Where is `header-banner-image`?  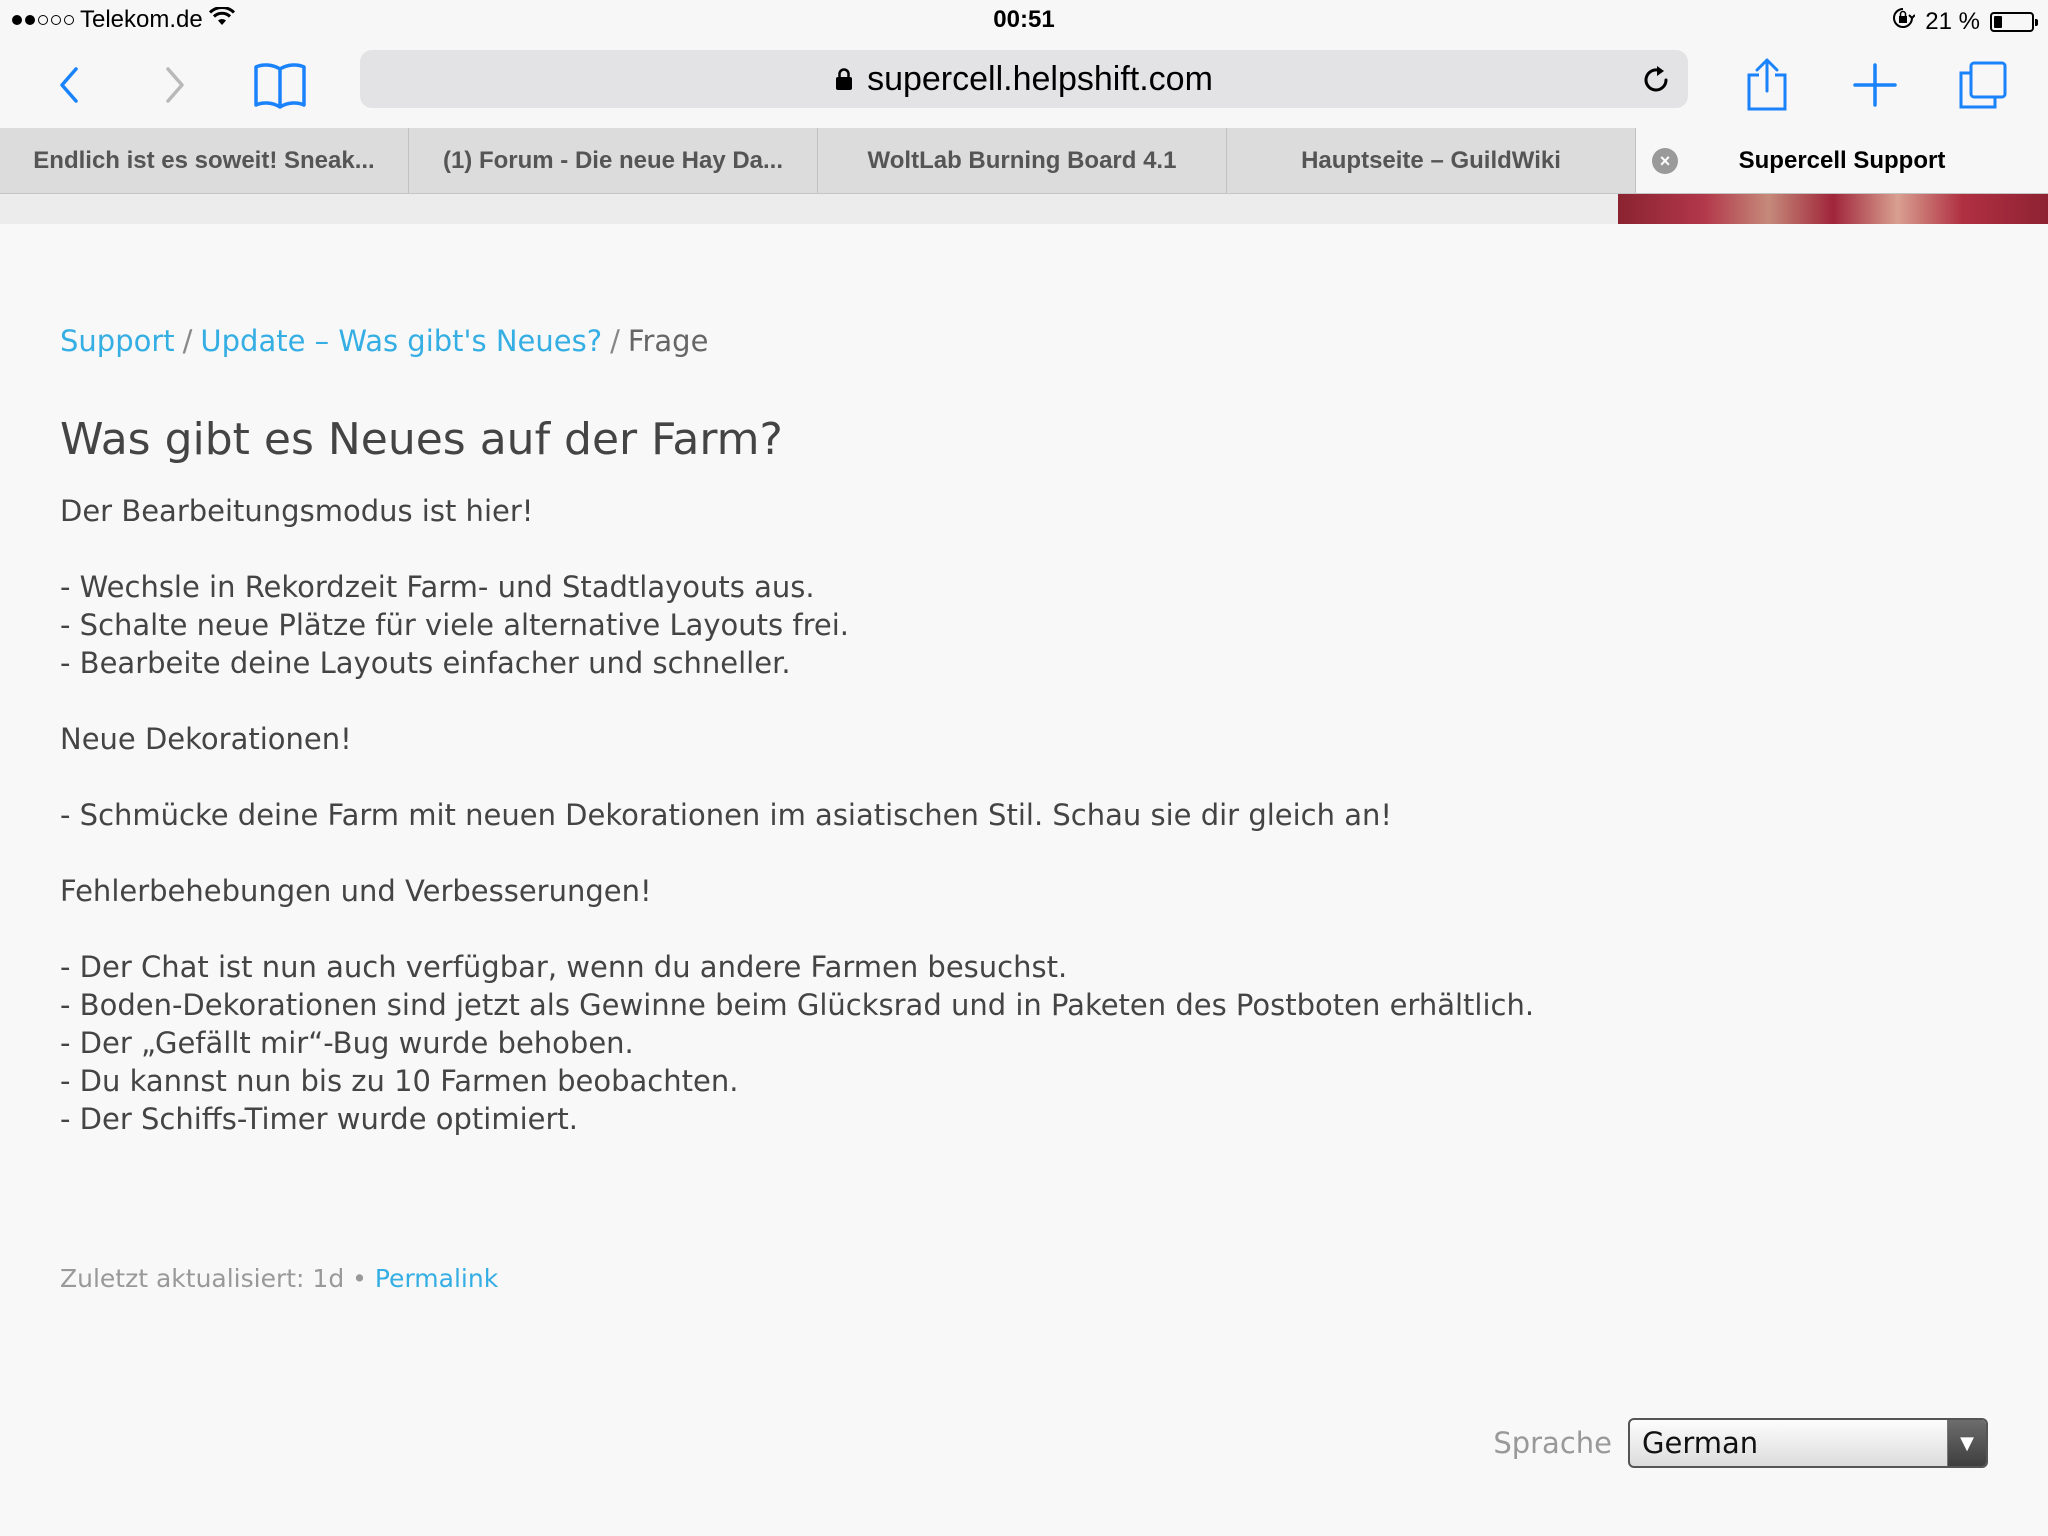
header-banner-image is located at coordinates (1833, 209).